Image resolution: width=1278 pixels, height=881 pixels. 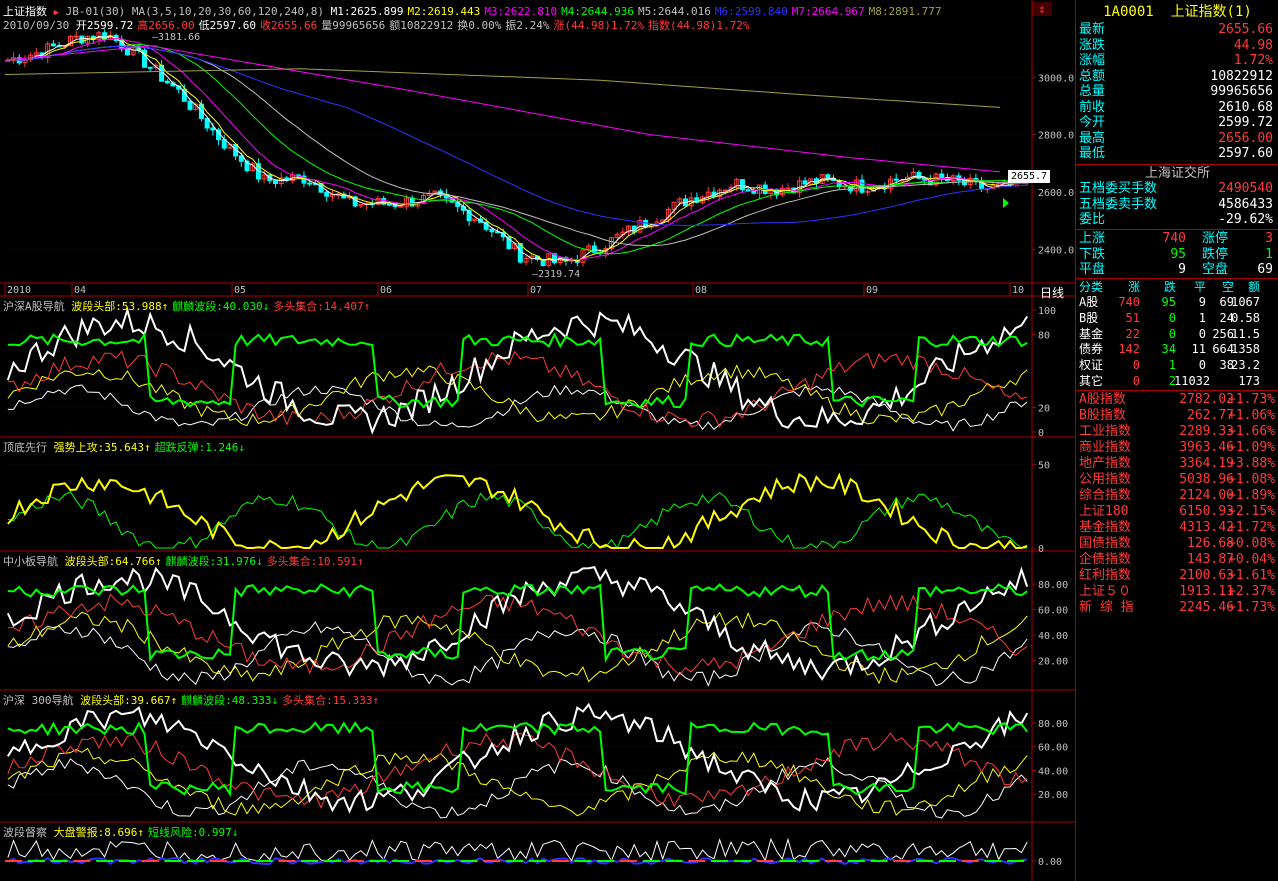 What do you see at coordinates (1176, 188) in the screenshot?
I see `order-row: 五档委买手数 2490540` at bounding box center [1176, 188].